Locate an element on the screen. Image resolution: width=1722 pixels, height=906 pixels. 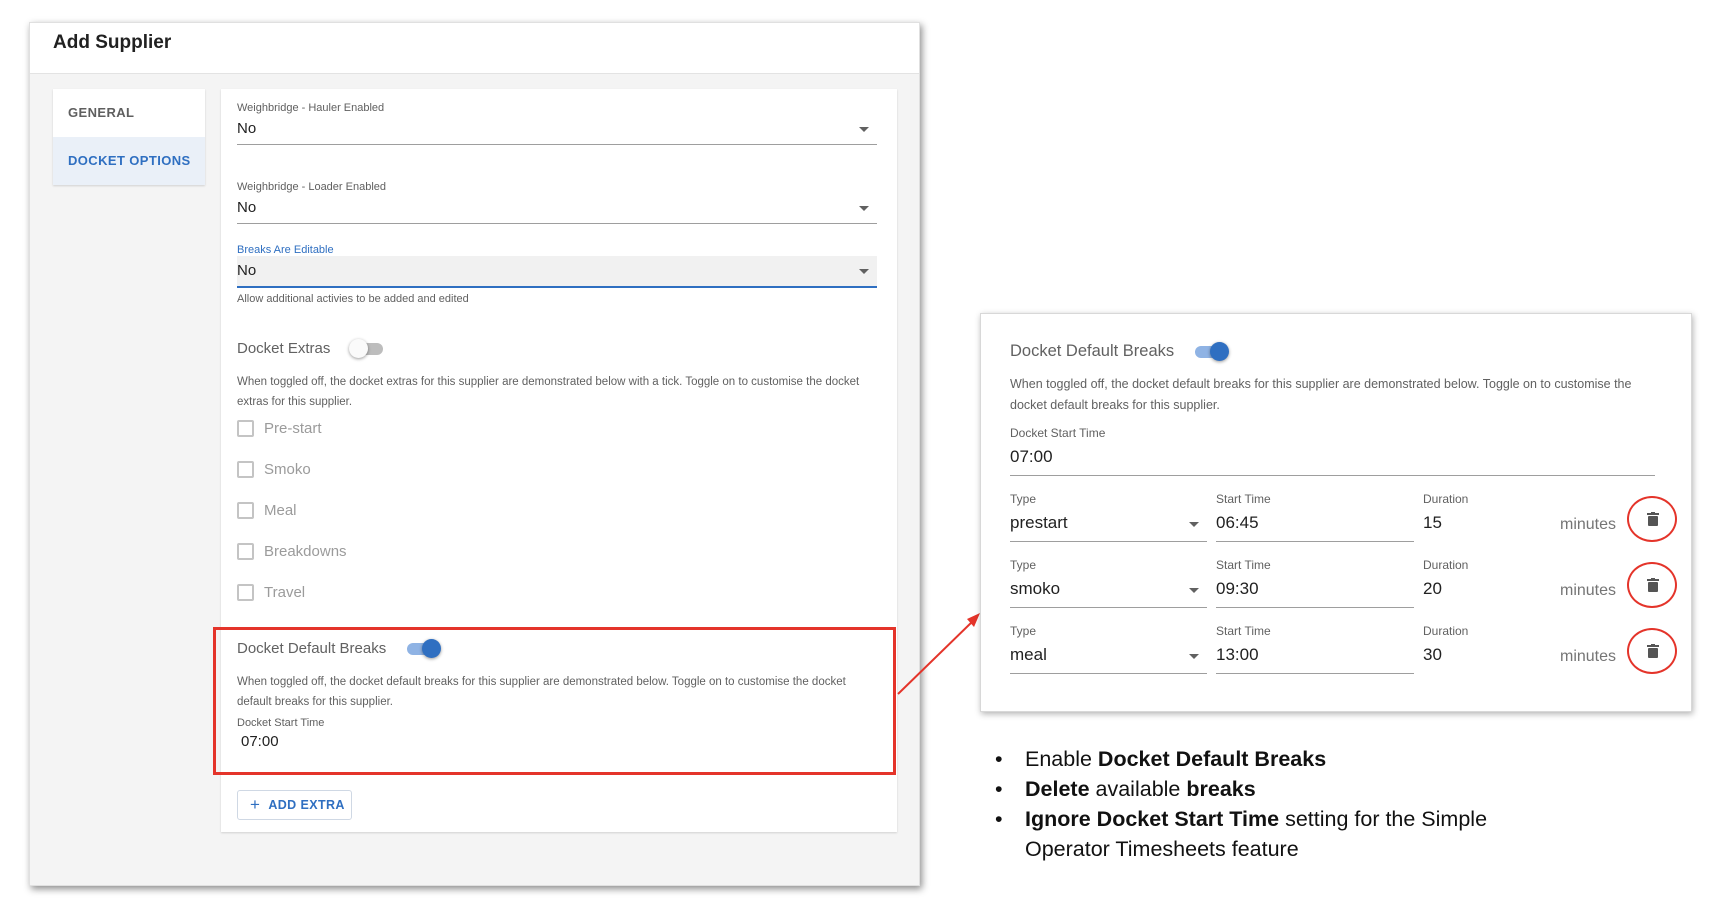
side-tabs: GENERAL DOCKET OPTIONS is located at coordinates (129, 137).